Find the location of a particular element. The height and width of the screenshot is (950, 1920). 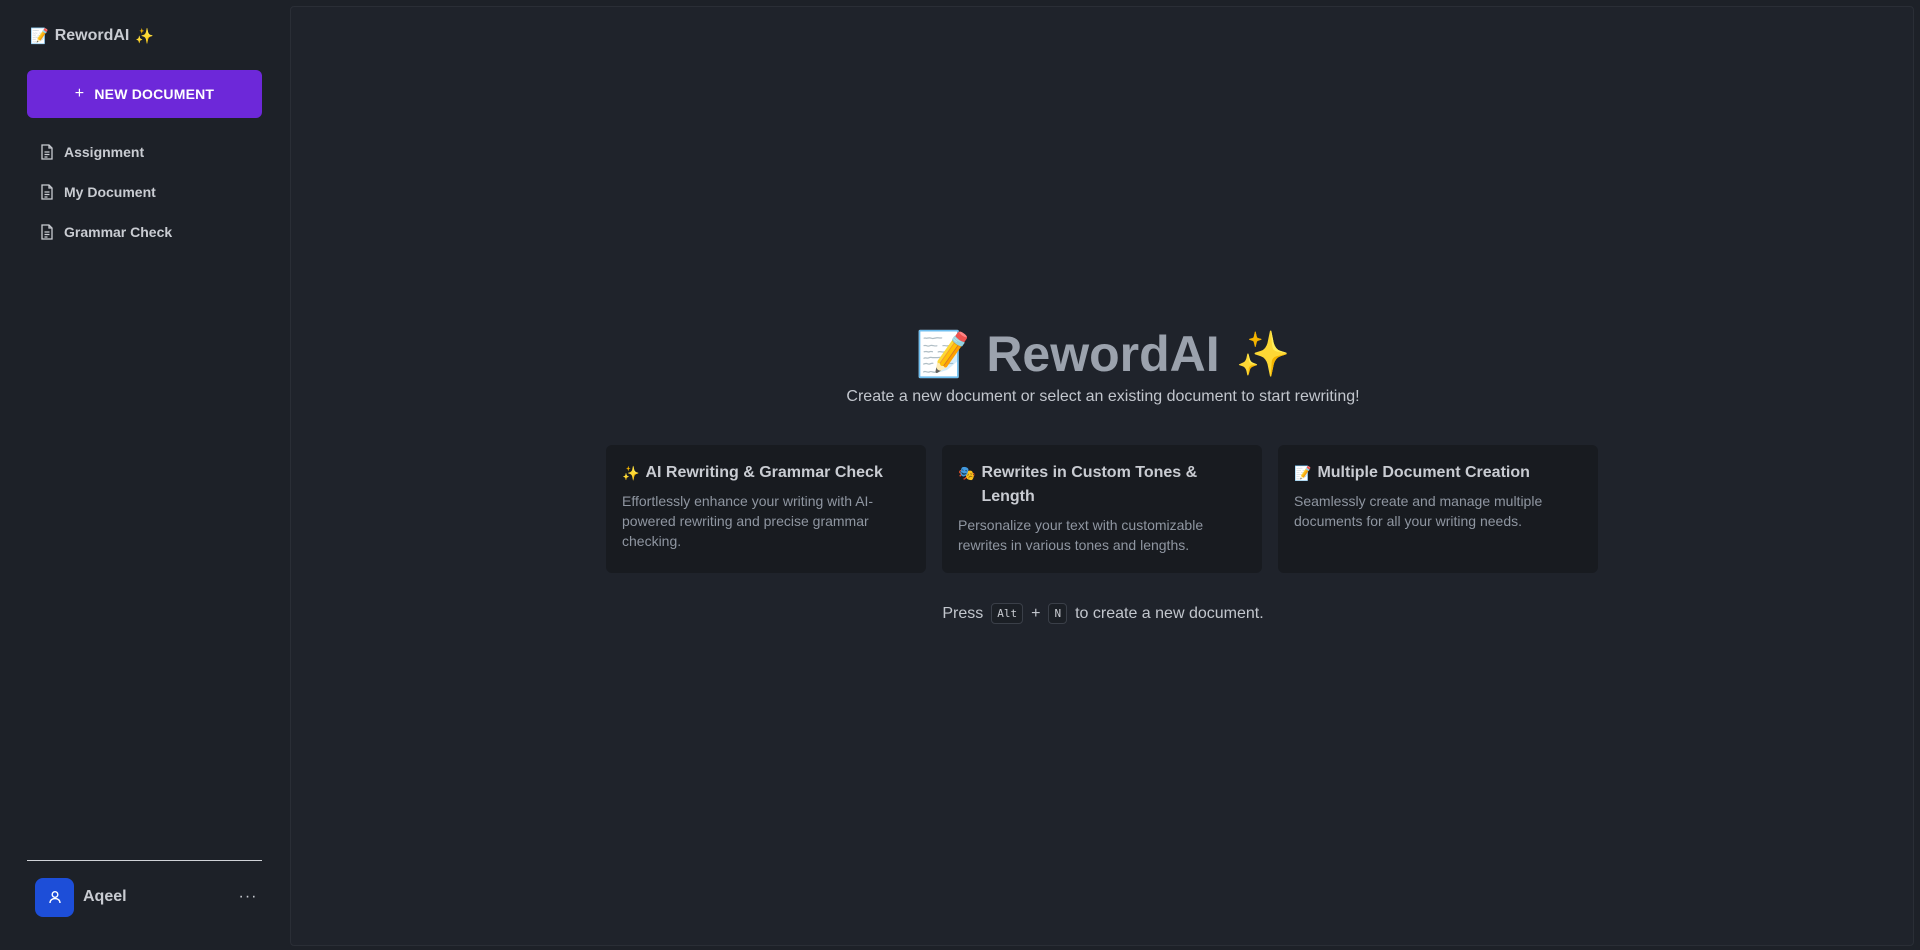

feature-card-title-text: Multiple Document Creation is located at coordinates (1423, 472).